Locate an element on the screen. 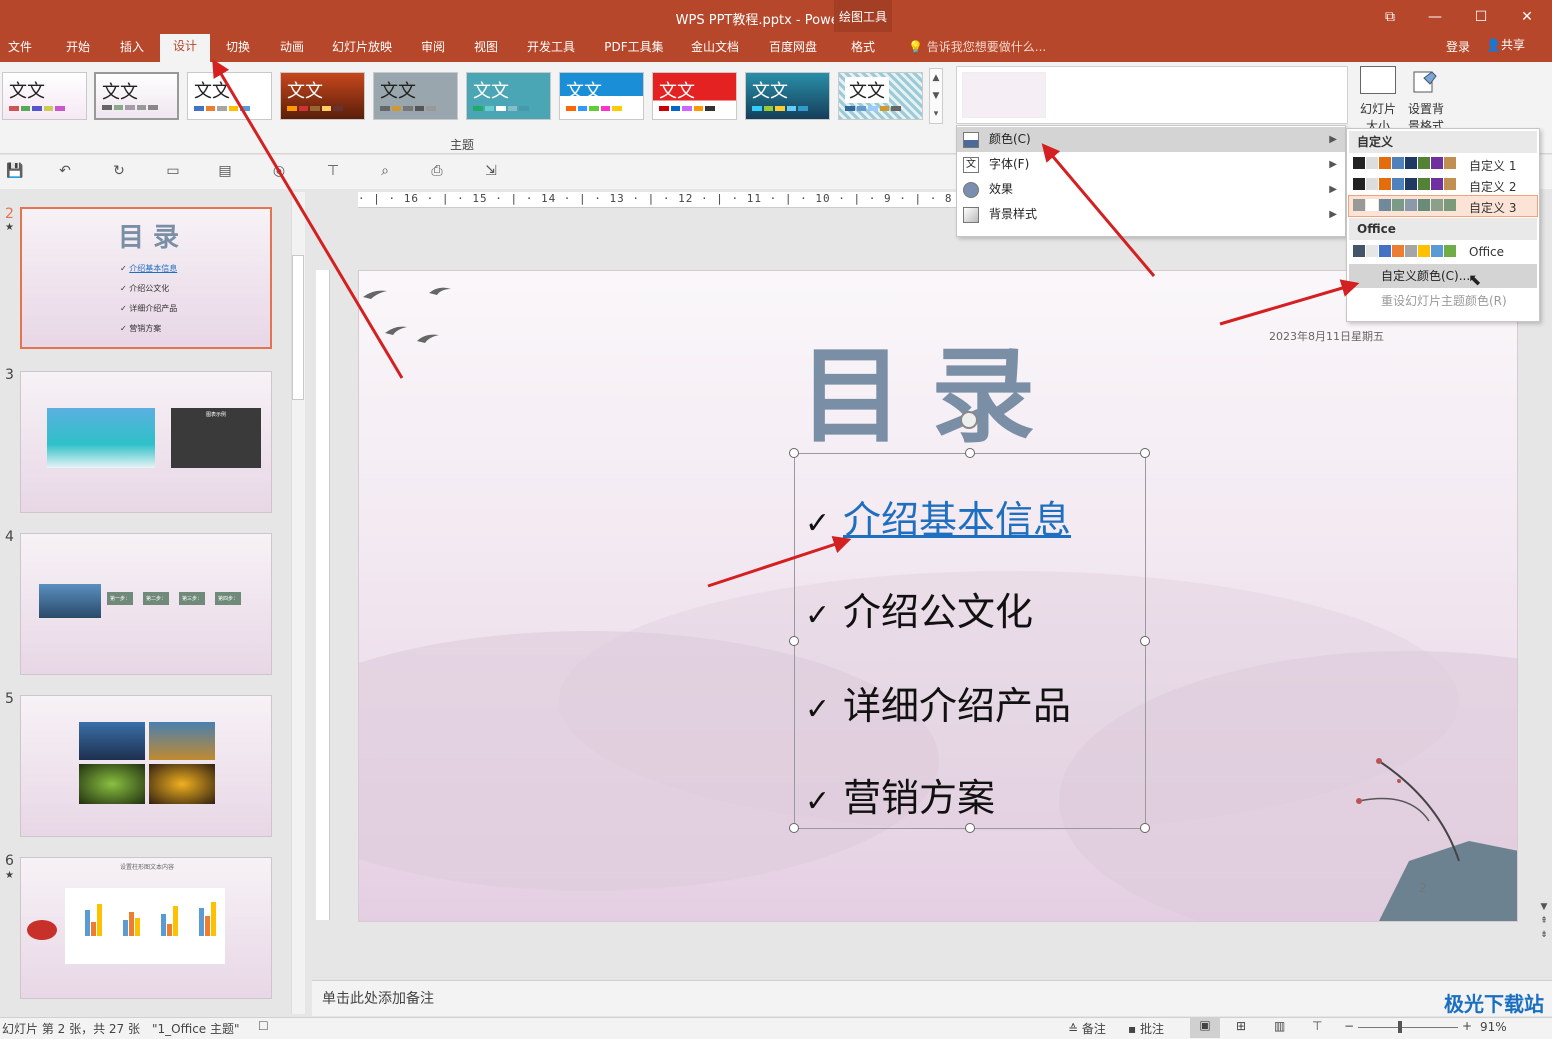  bullet-item: ✓ 介绍公文化 is located at coordinates (919, 608).